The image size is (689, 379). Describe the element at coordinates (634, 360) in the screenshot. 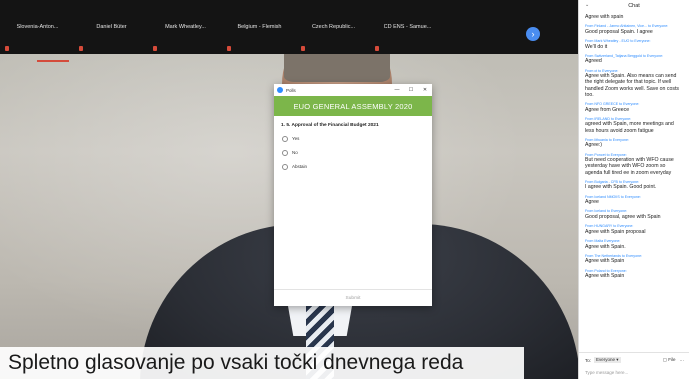

I see `recipient-row: To: Everyone ▾ ▢ File ···` at that location.